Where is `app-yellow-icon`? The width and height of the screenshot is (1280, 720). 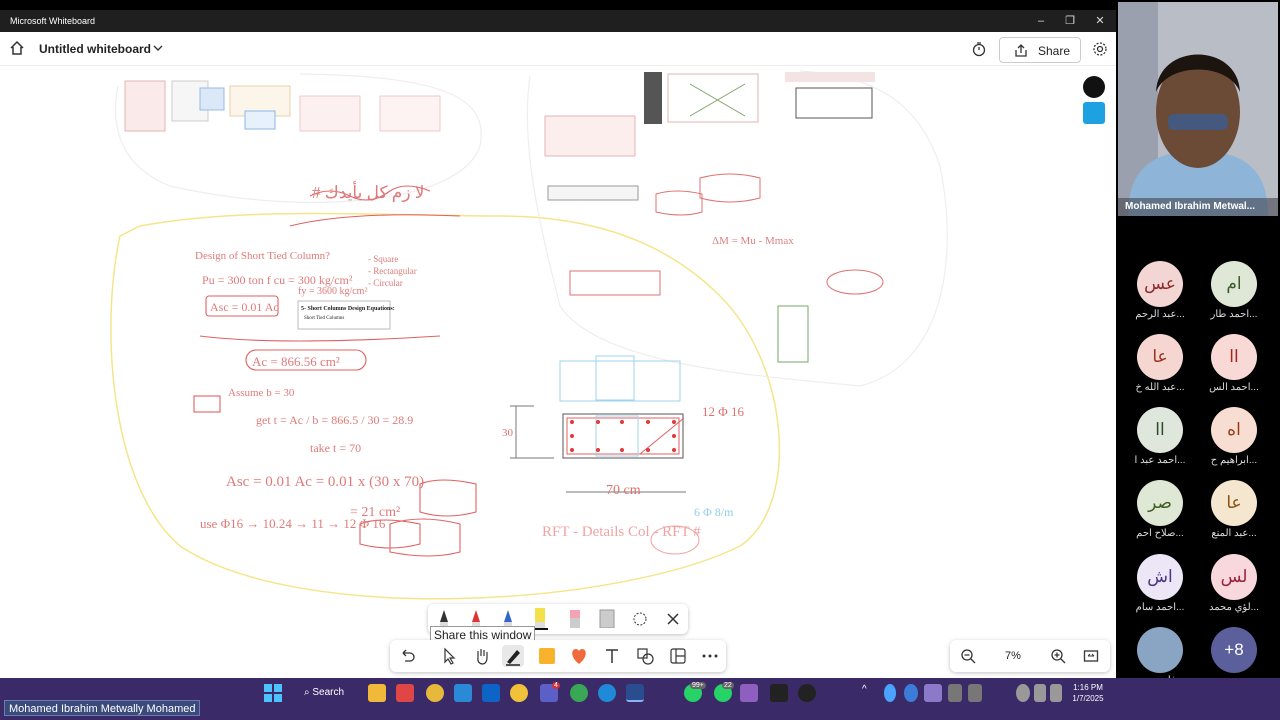
app-yellow-icon is located at coordinates (519, 693).